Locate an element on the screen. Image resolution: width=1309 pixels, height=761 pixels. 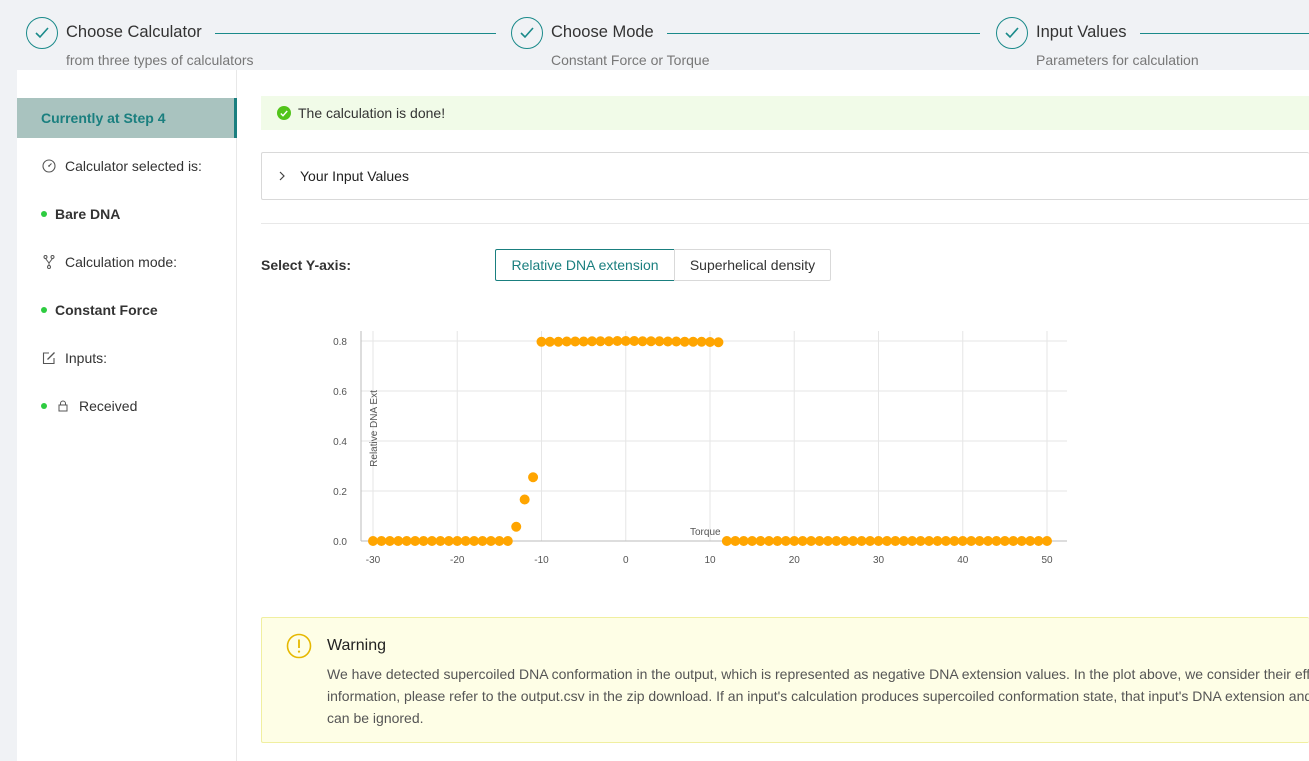
x-tick-label: 50 is located at coordinates (1047, 560).